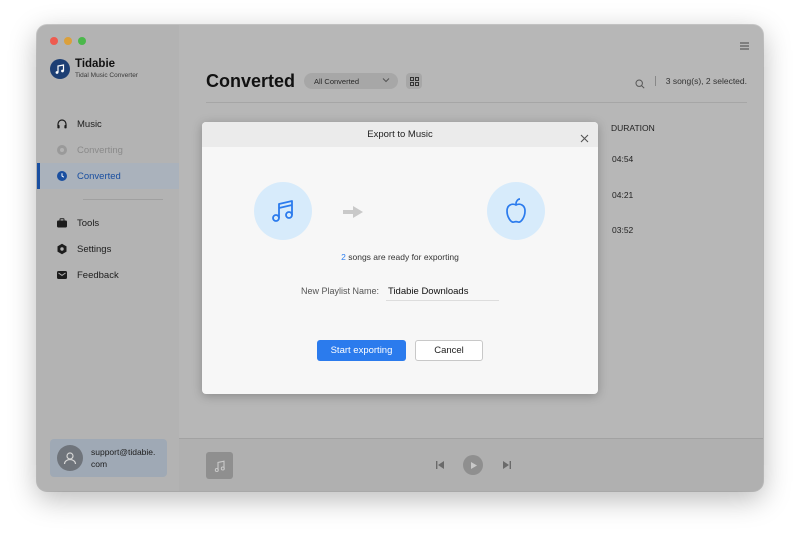 This screenshot has width=800, height=540. I want to click on duration-cell: 03:52, so click(623, 230).